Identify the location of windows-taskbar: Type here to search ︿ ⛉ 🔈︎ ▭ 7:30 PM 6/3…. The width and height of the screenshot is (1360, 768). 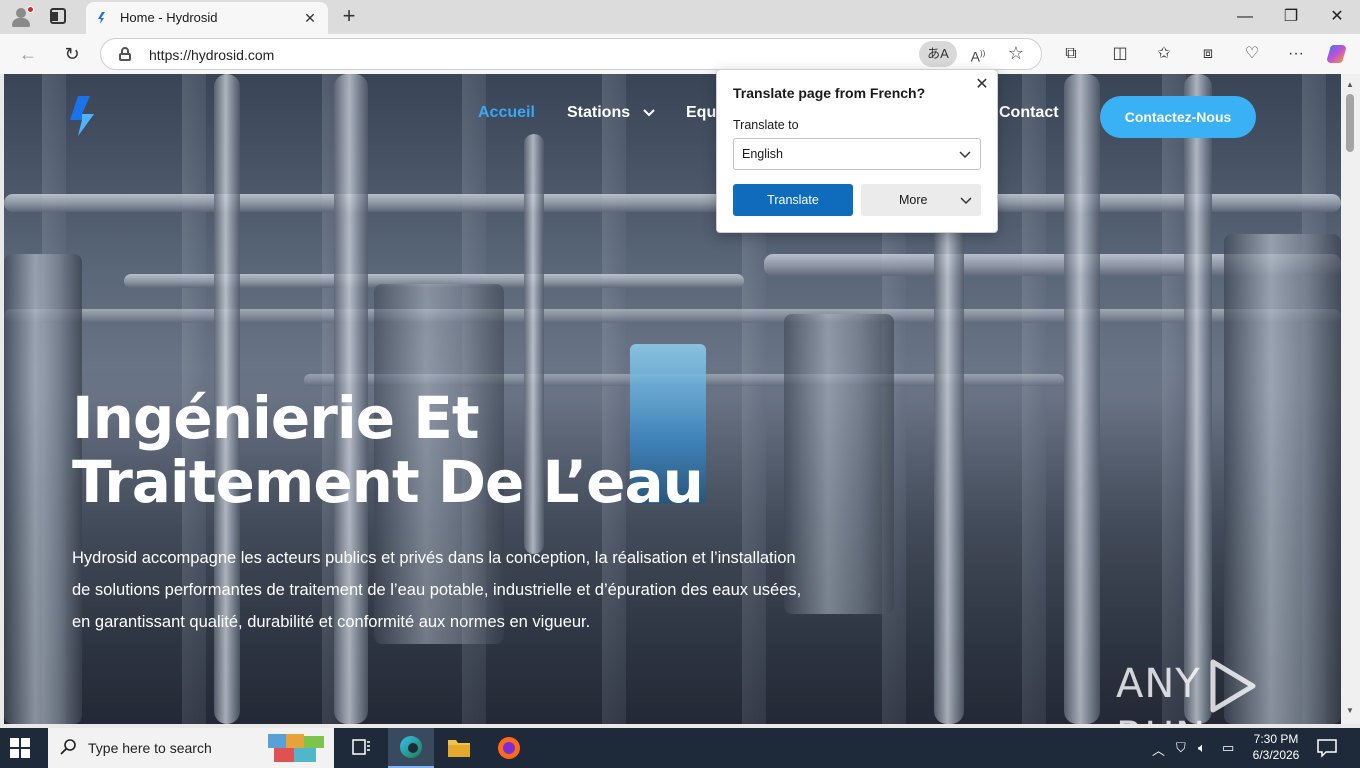
(680, 748).